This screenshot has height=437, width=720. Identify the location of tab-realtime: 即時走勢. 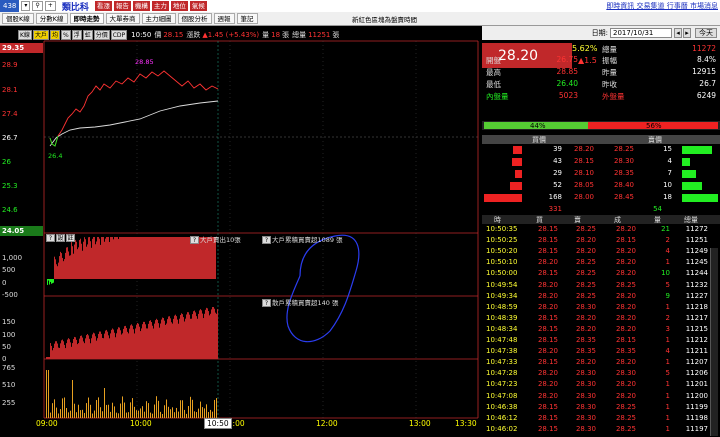
(86, 18).